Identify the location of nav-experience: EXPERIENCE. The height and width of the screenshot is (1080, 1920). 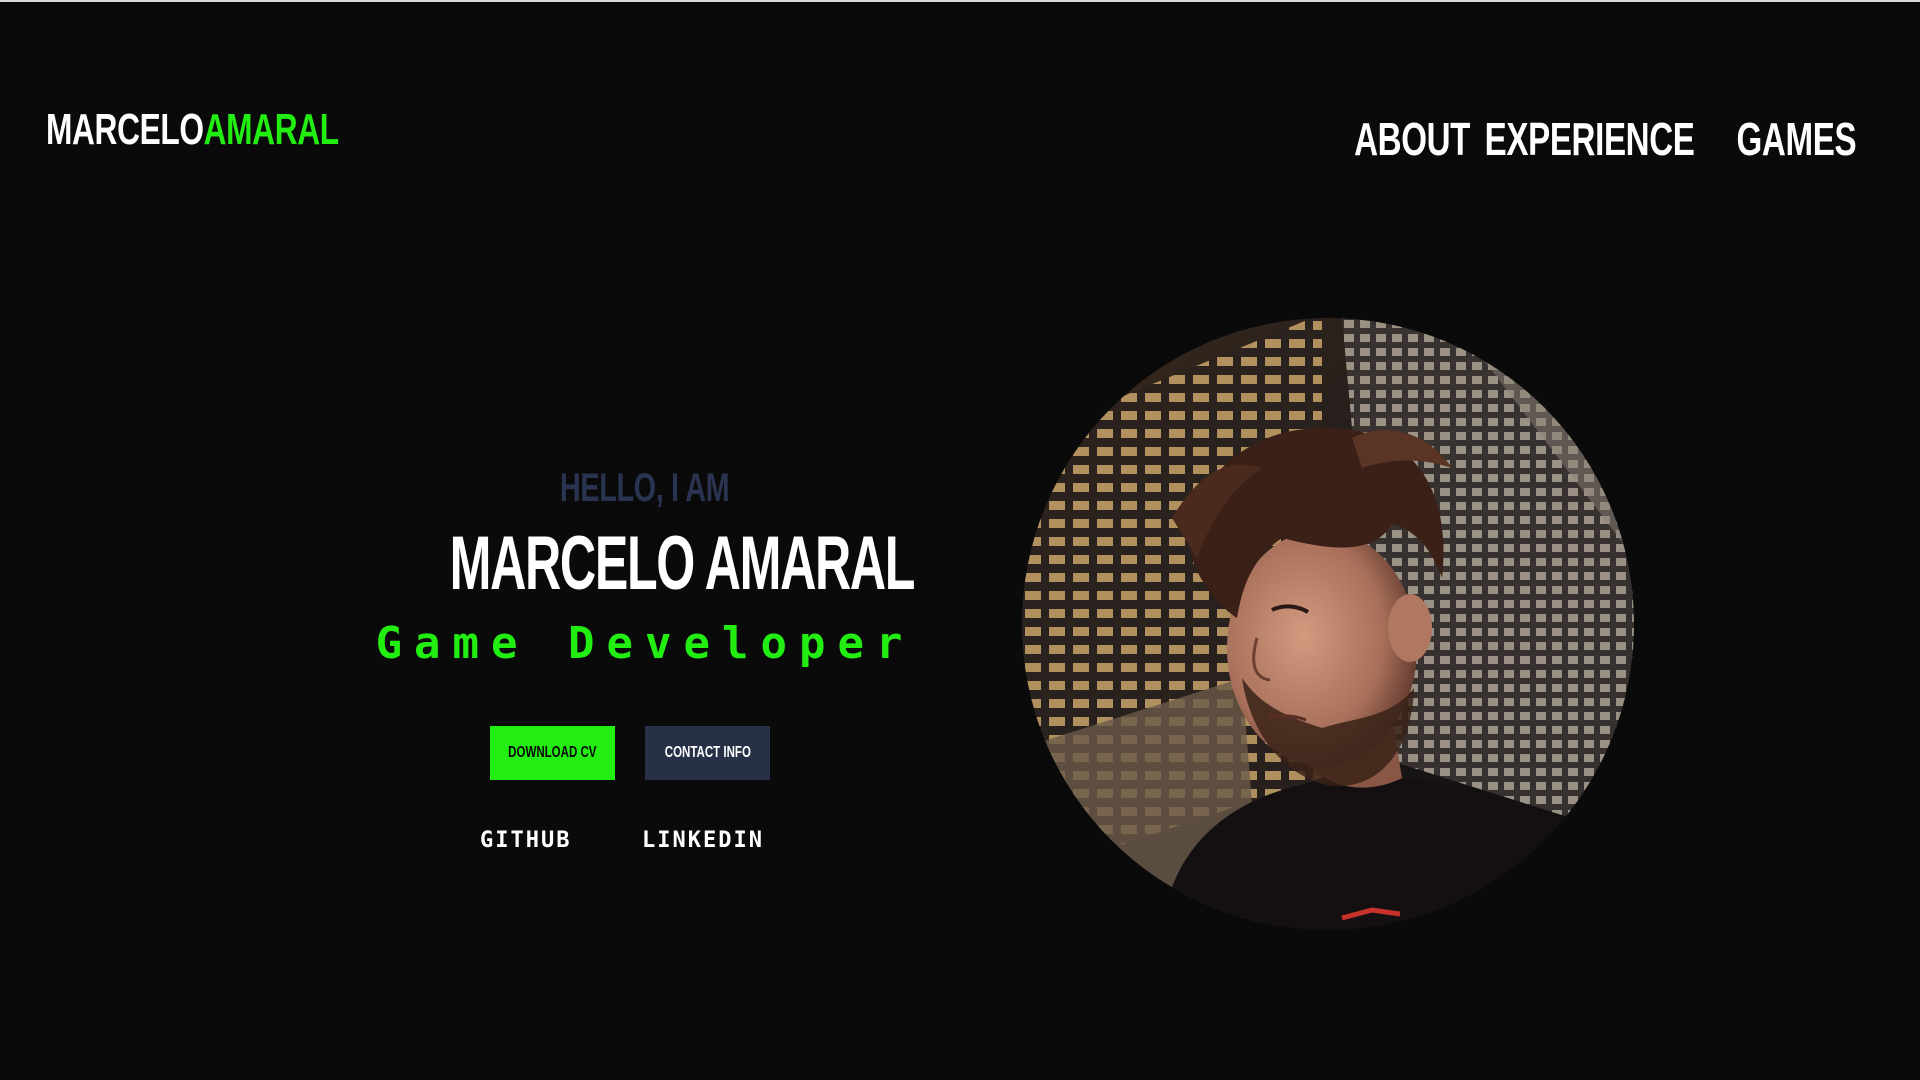
(1590, 139).